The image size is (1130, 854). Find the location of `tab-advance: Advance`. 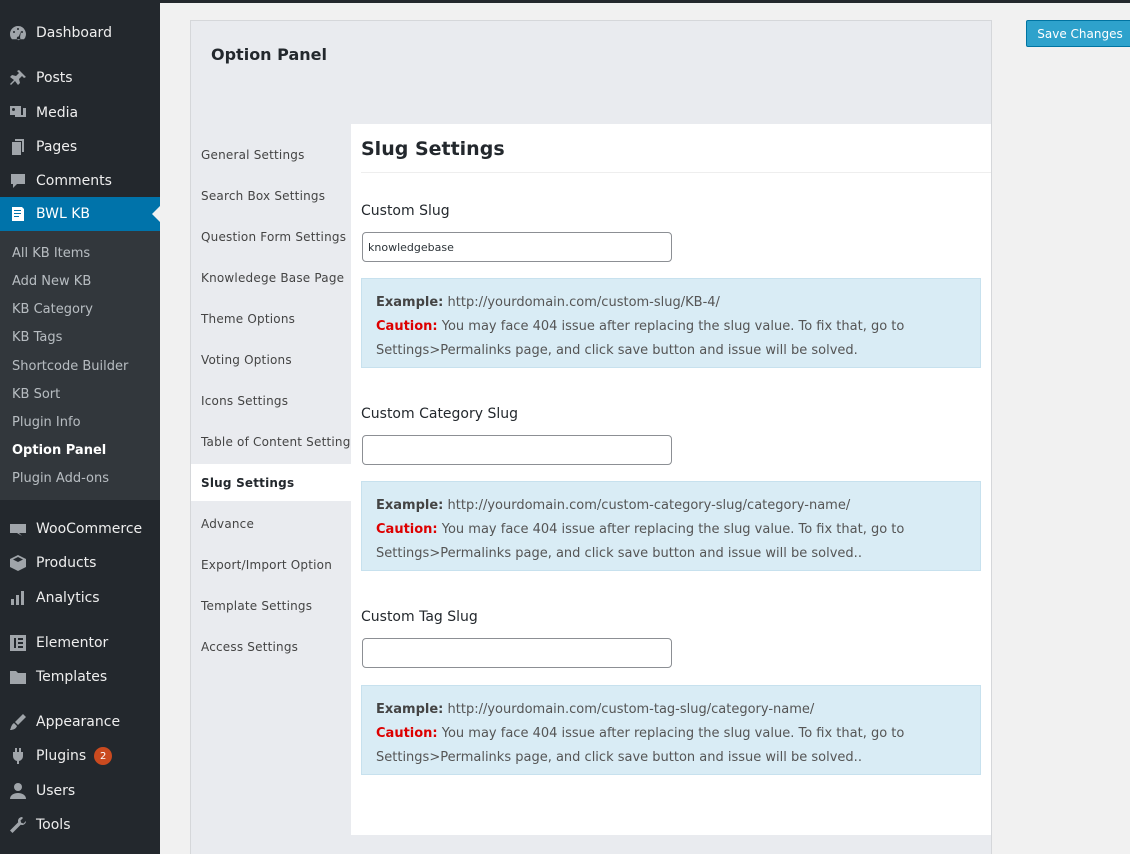

tab-advance: Advance is located at coordinates (271, 523).